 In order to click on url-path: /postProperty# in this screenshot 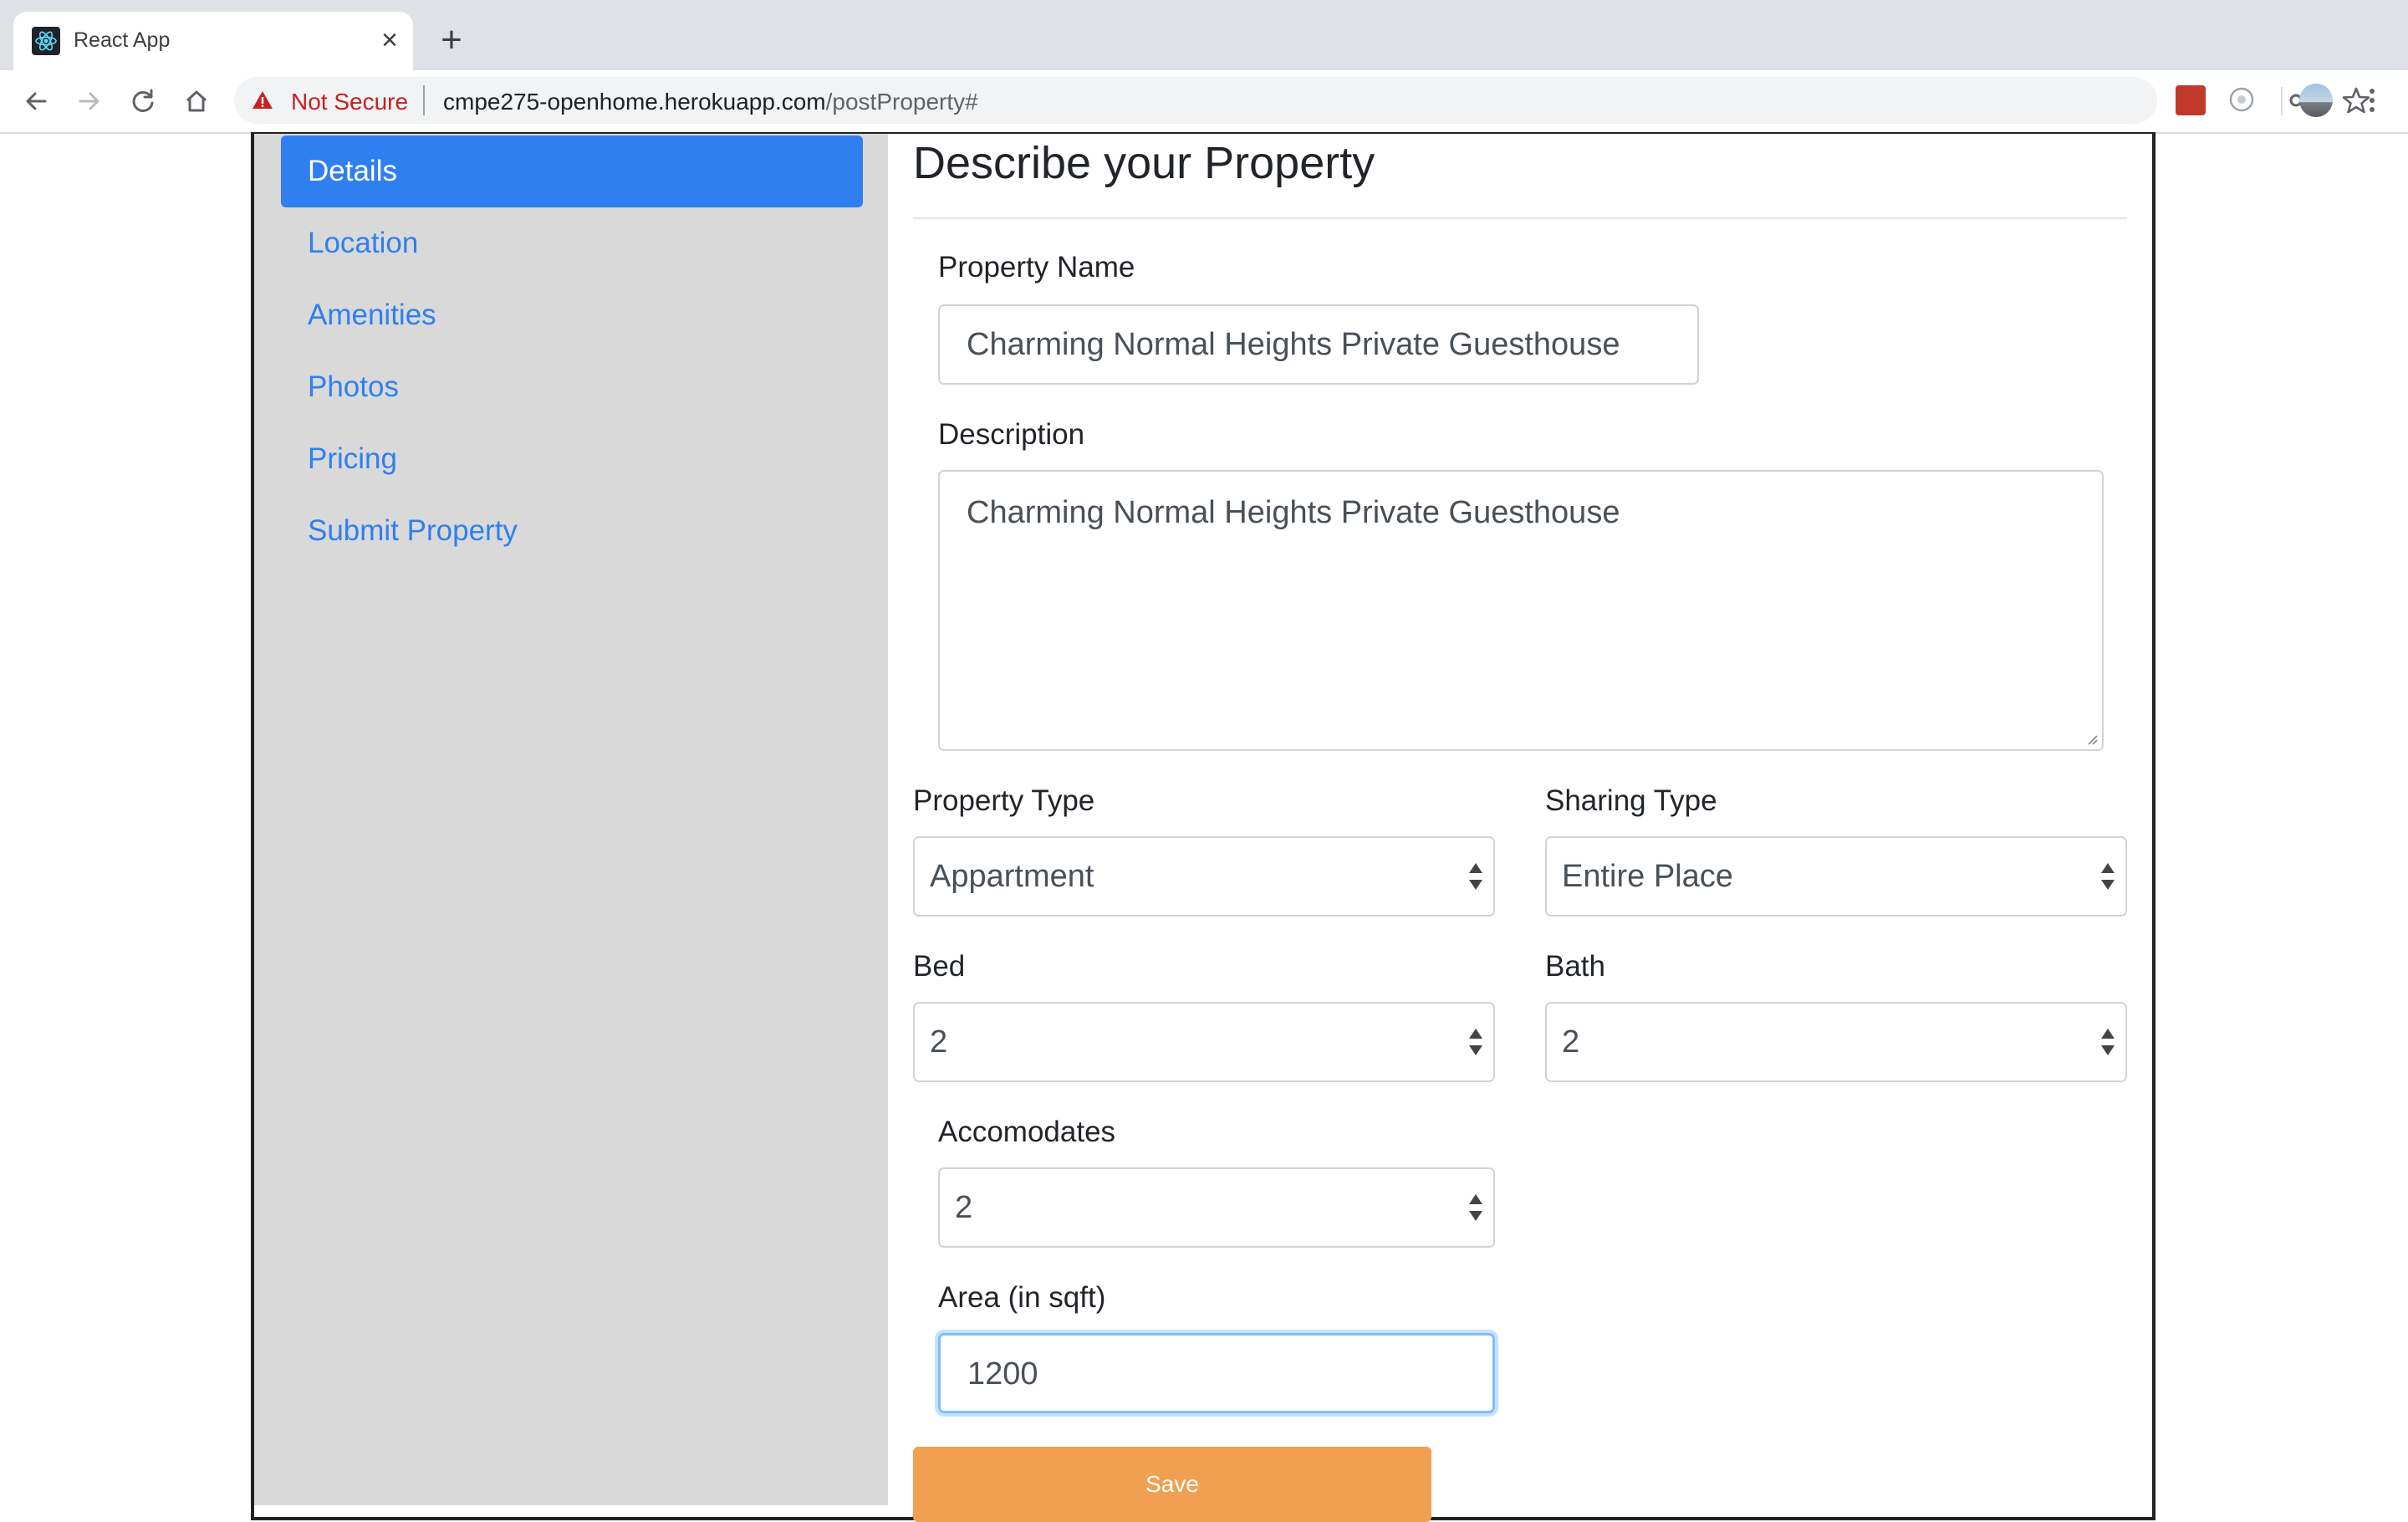, I will do `click(901, 102)`.